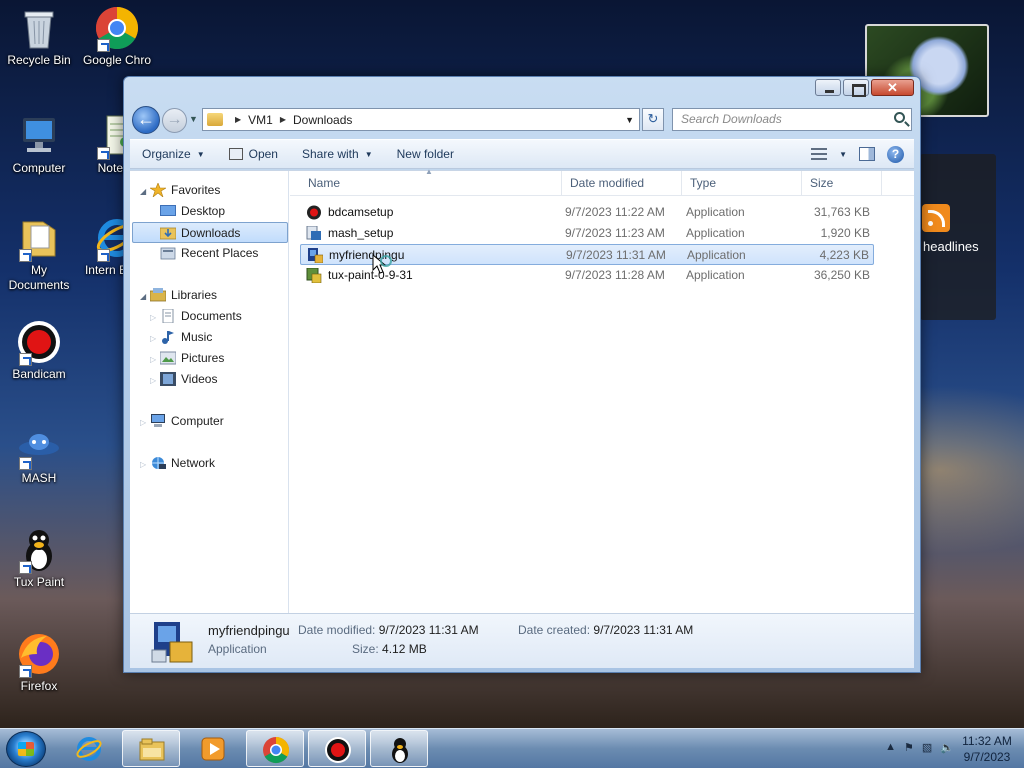  What do you see at coordinates (987, 741) in the screenshot?
I see `clock-time: 11:32 AM` at bounding box center [987, 741].